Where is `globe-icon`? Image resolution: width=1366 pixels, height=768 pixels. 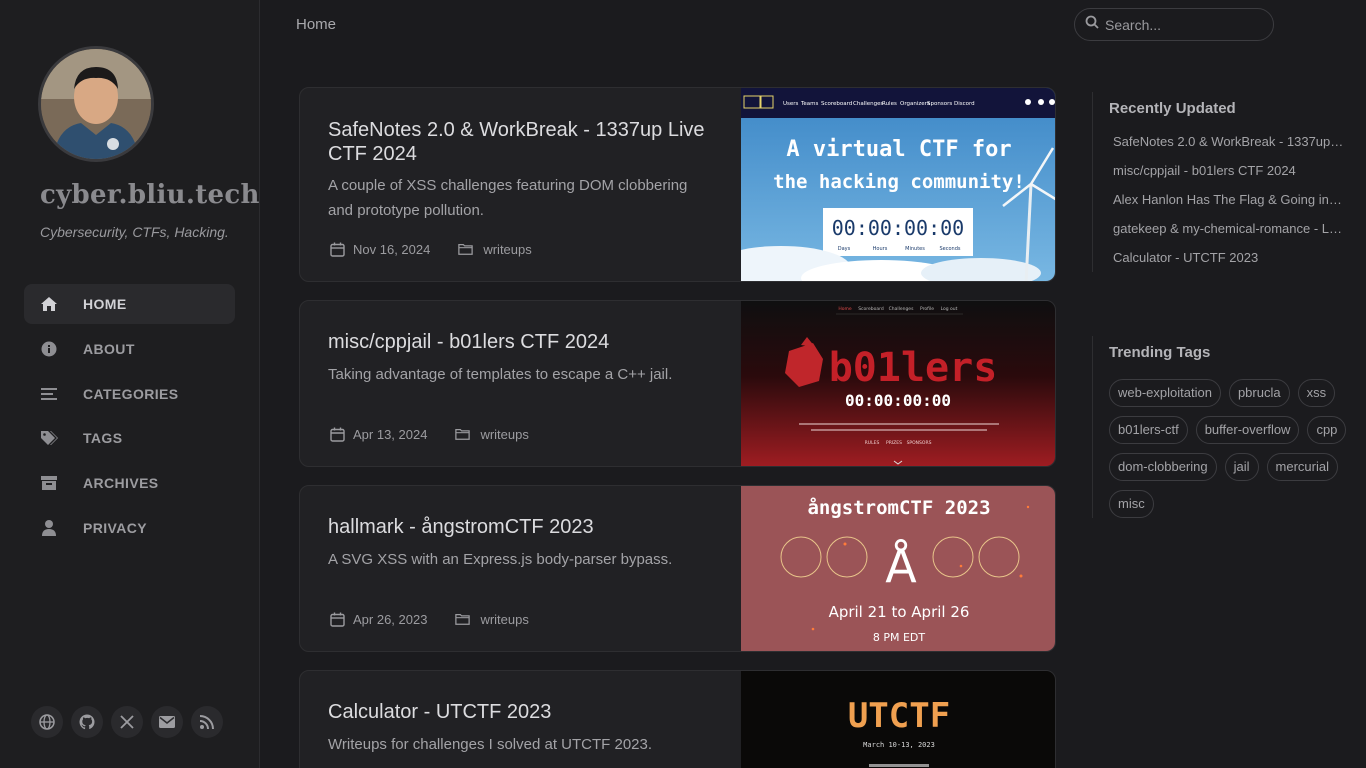
globe-icon is located at coordinates (47, 722).